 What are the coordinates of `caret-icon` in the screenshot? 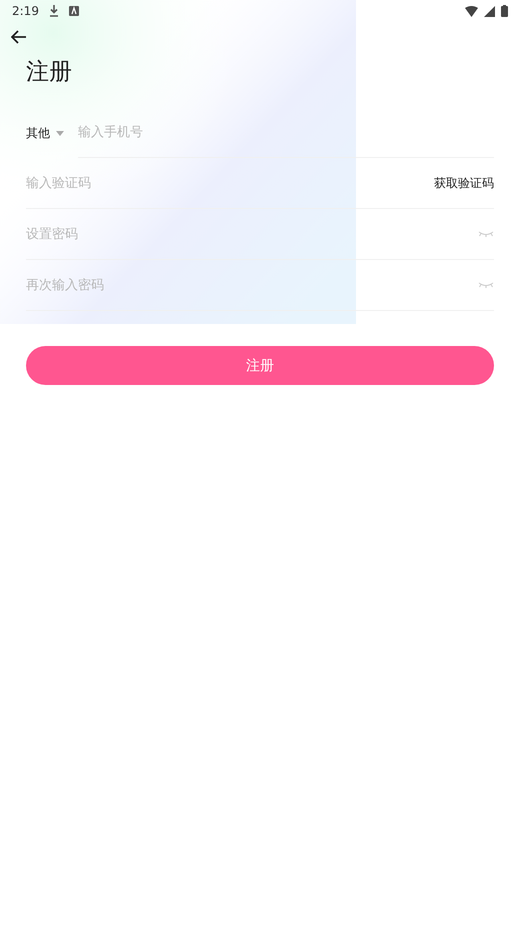 It's located at (60, 133).